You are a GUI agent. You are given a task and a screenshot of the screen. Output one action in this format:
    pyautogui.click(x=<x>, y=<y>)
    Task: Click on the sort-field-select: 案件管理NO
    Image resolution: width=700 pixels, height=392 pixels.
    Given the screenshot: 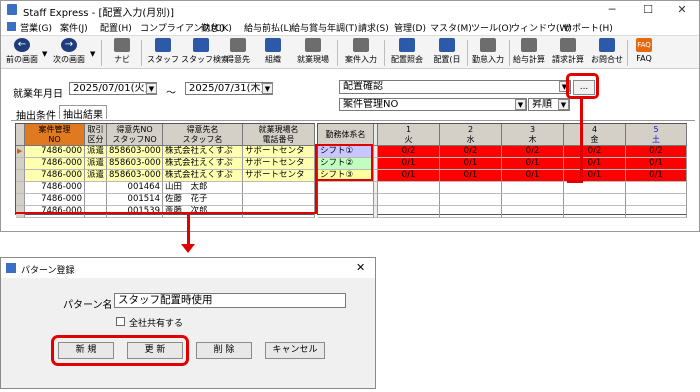 What is the action you would take?
    pyautogui.click(x=433, y=104)
    